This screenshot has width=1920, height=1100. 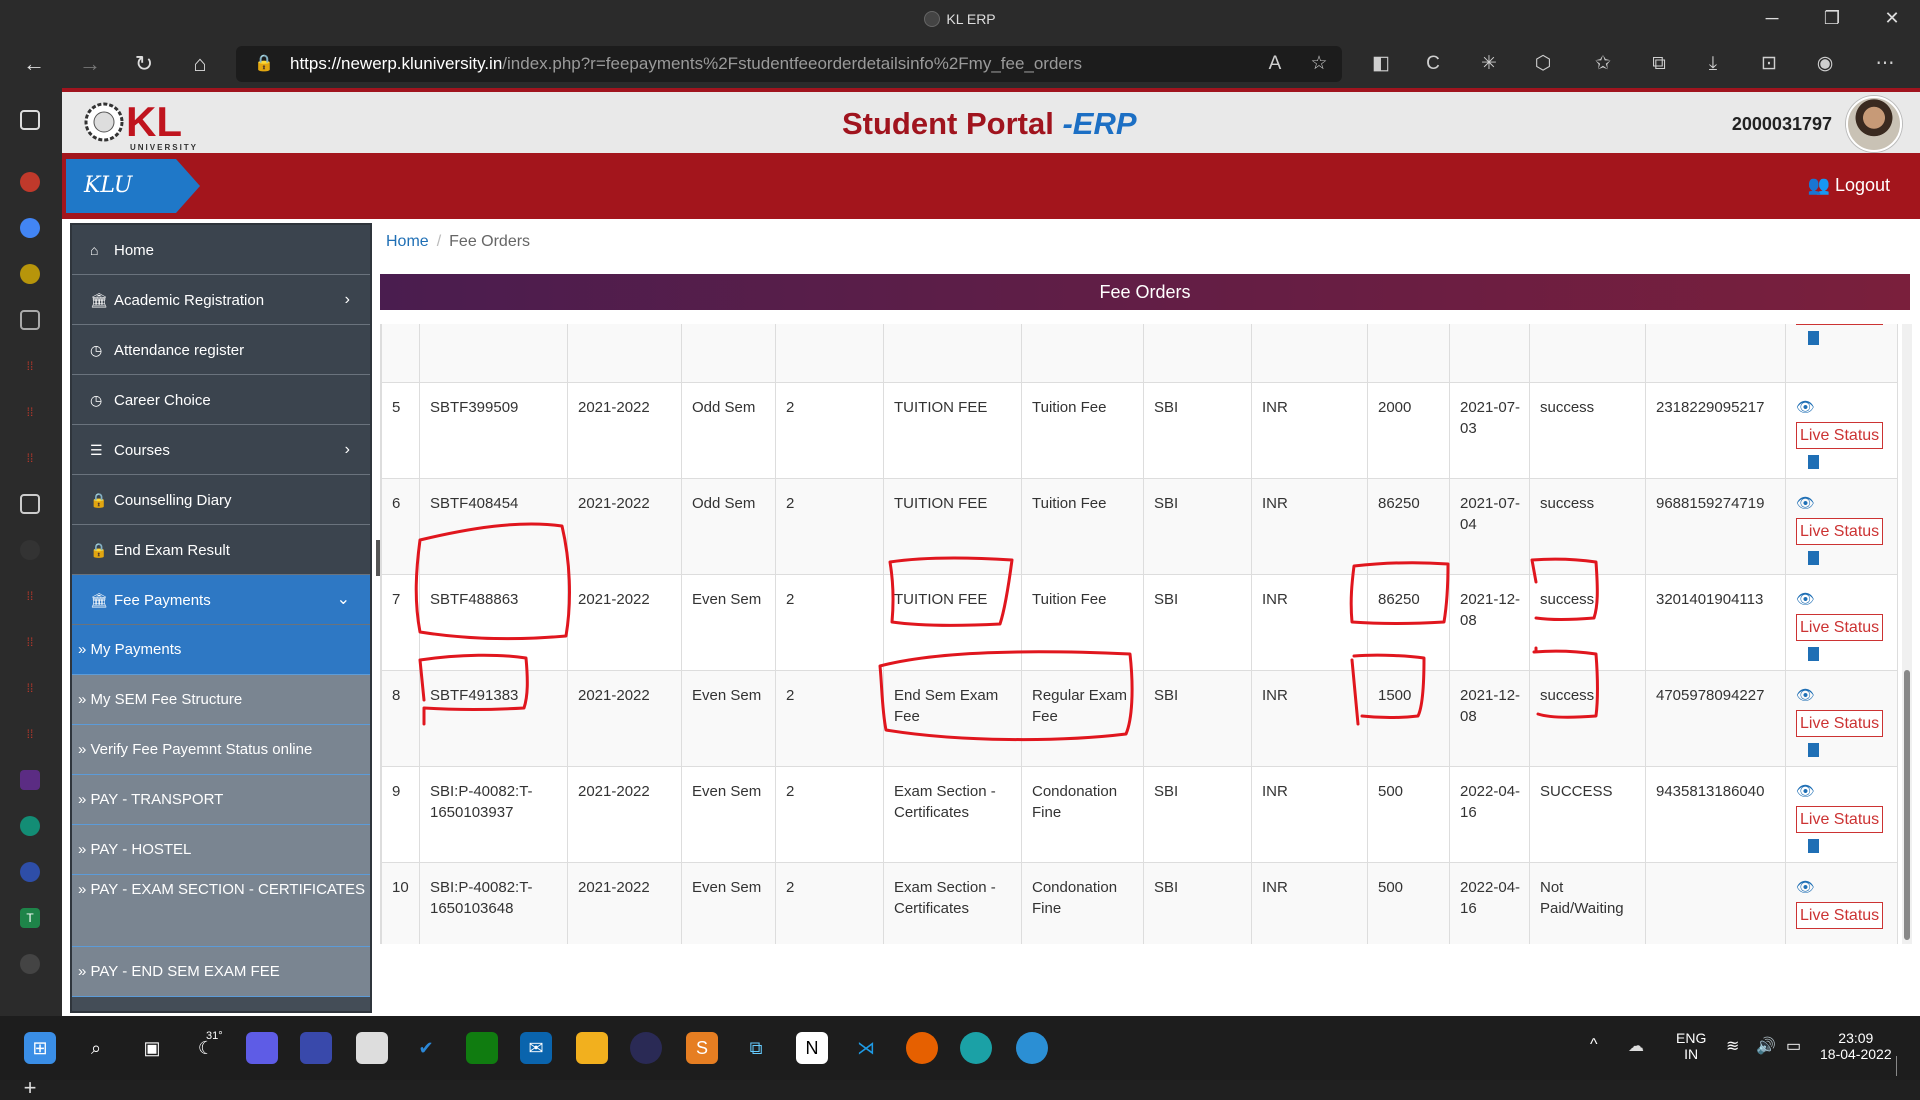 What do you see at coordinates (30, 320) in the screenshot?
I see `document-icon` at bounding box center [30, 320].